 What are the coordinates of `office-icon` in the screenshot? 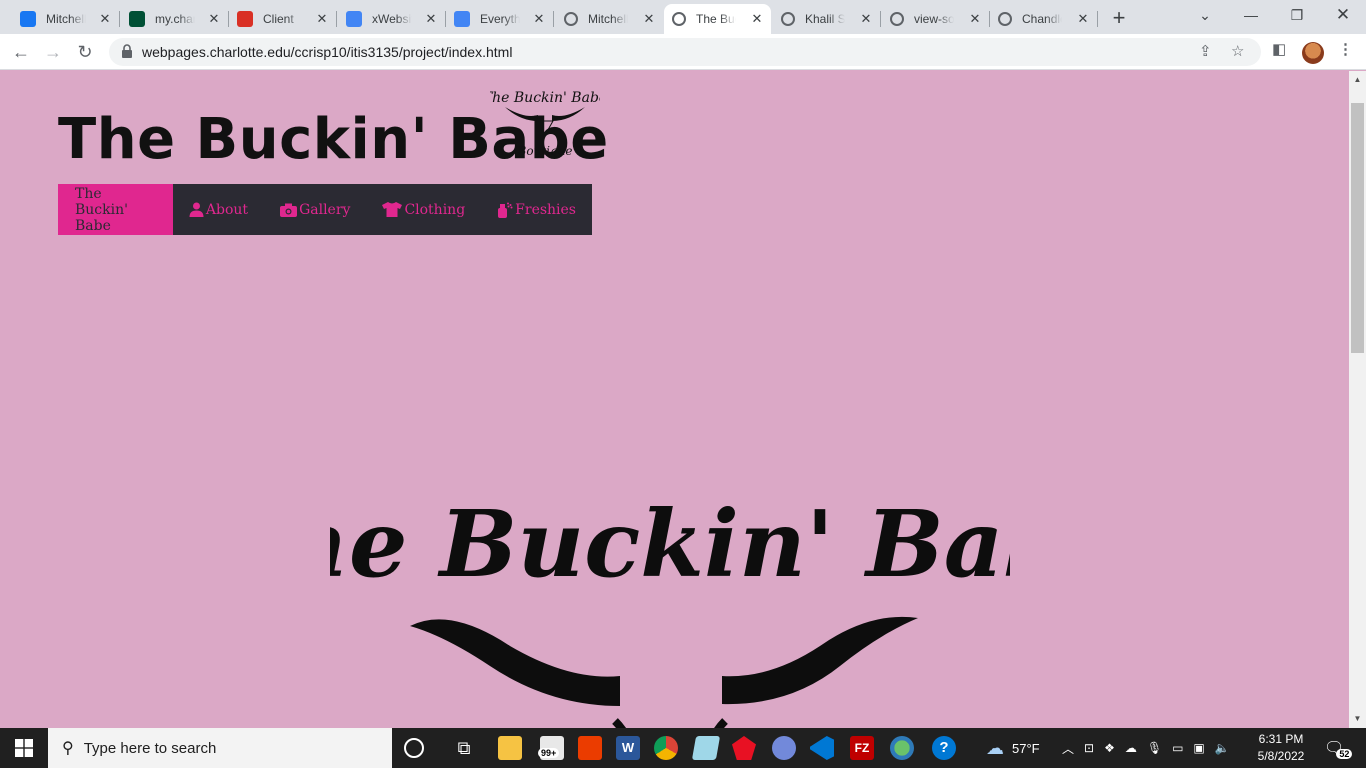 It's located at (590, 748).